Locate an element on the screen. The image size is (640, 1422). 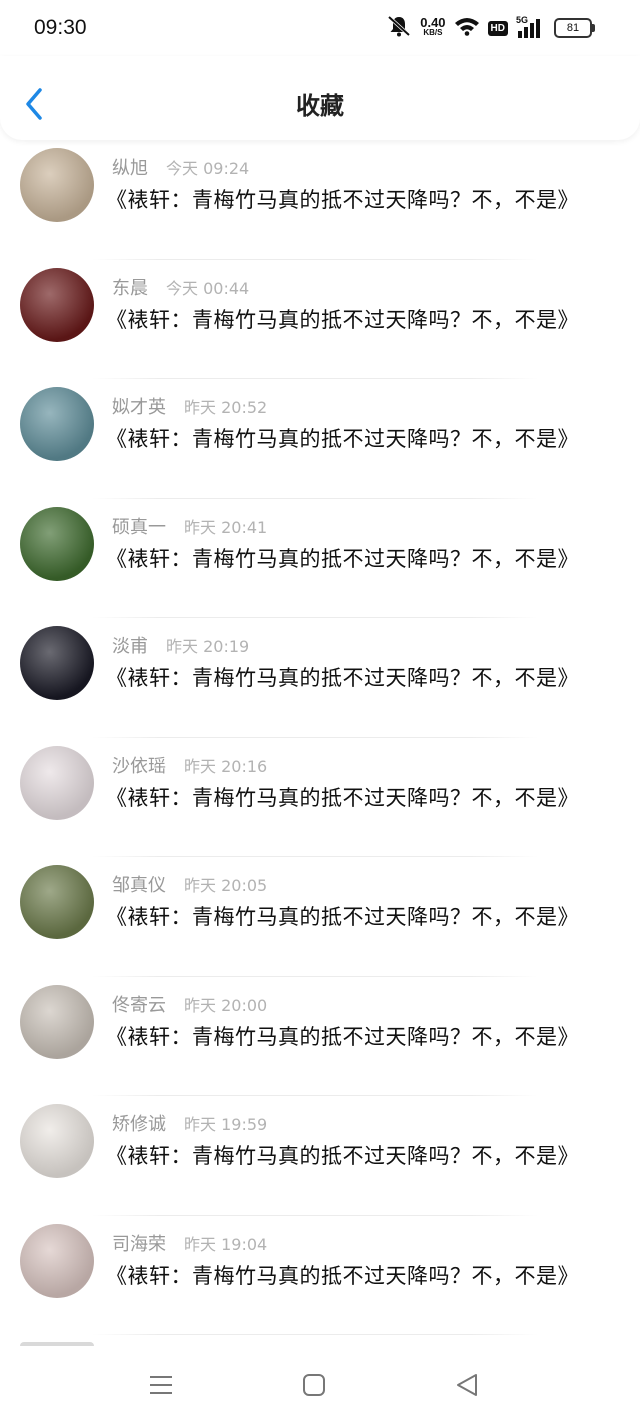
system-nav-bar is located at coordinates (320, 1384).